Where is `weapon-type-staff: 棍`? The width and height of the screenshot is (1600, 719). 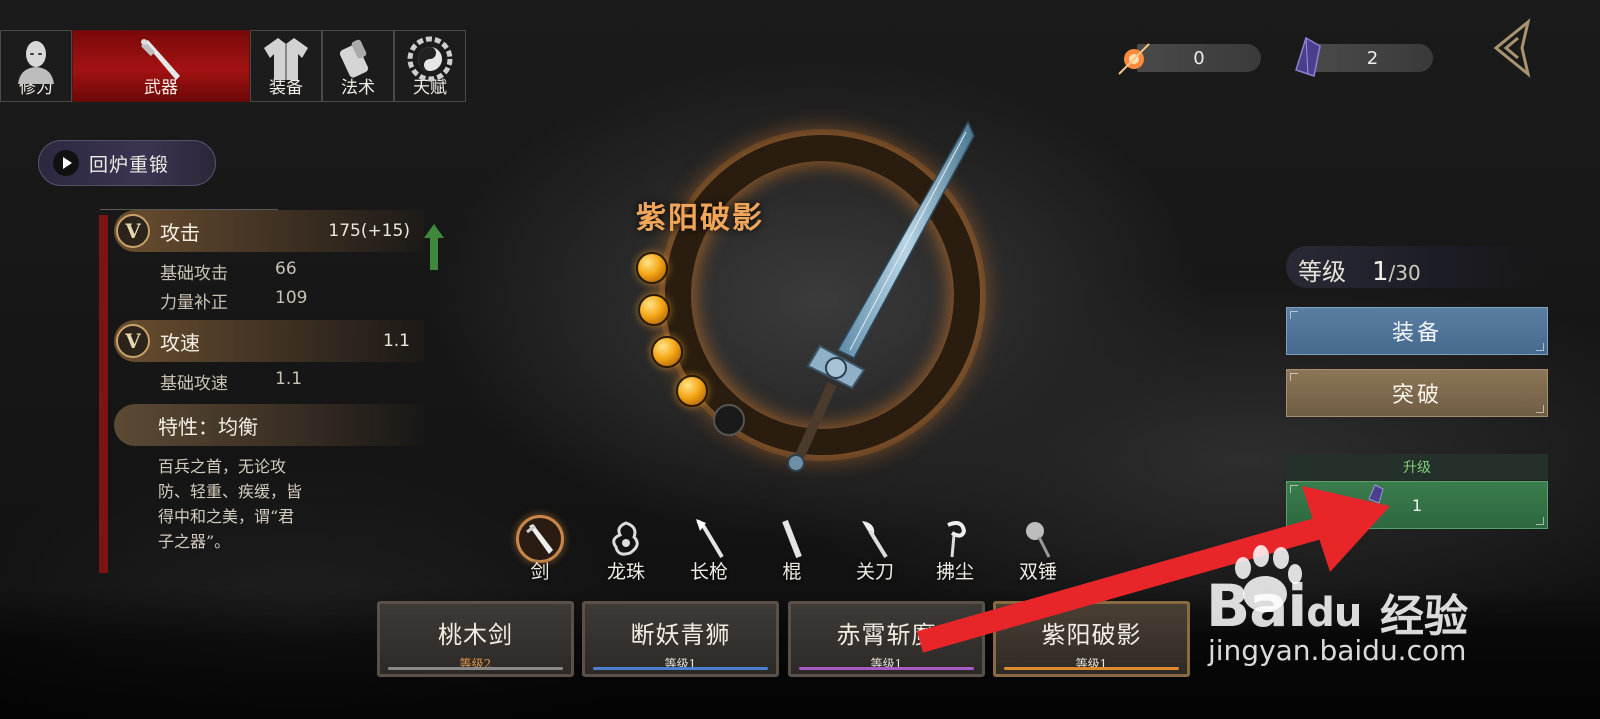
weapon-type-staff: 棍 is located at coordinates (792, 549).